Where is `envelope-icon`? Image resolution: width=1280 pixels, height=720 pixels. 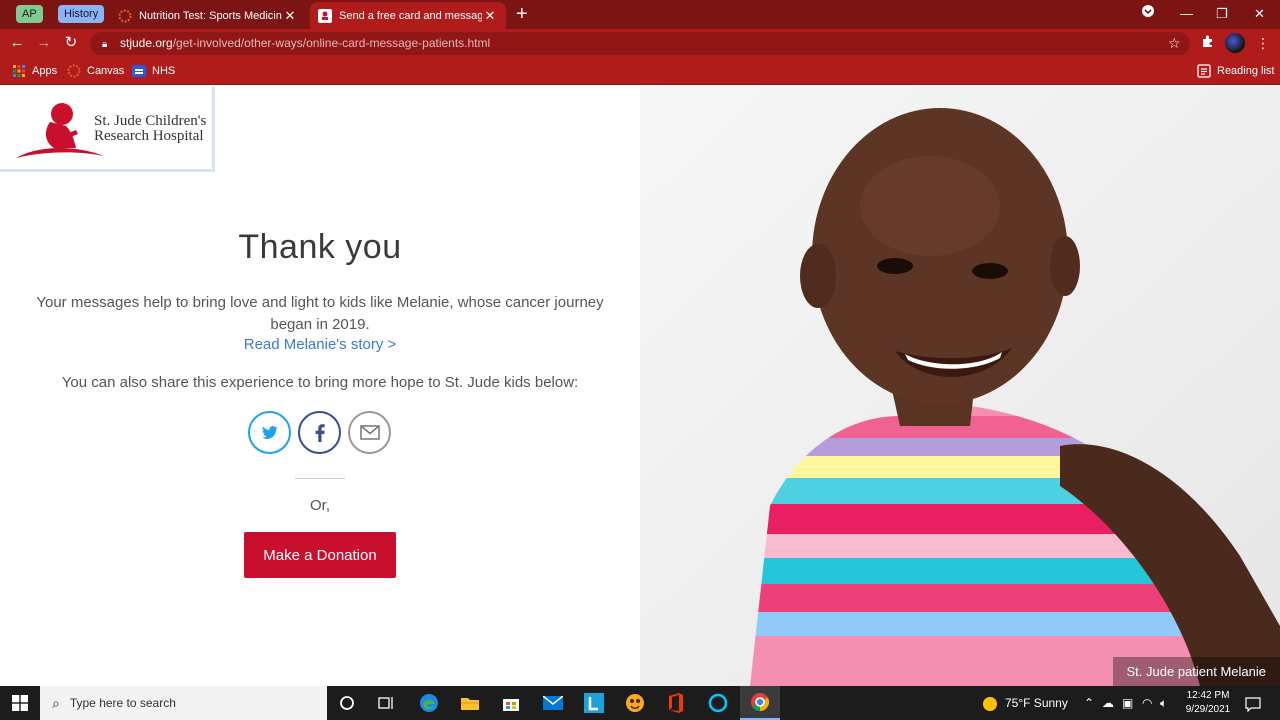 envelope-icon is located at coordinates (369, 432).